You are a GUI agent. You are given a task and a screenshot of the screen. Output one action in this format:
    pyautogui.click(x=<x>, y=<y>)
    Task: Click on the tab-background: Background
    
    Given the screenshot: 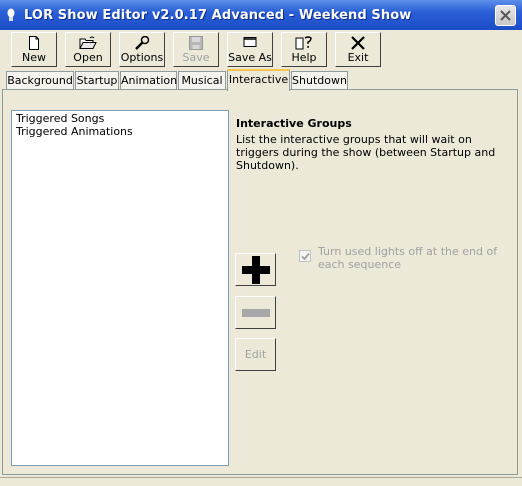 What is the action you would take?
    pyautogui.click(x=40, y=80)
    